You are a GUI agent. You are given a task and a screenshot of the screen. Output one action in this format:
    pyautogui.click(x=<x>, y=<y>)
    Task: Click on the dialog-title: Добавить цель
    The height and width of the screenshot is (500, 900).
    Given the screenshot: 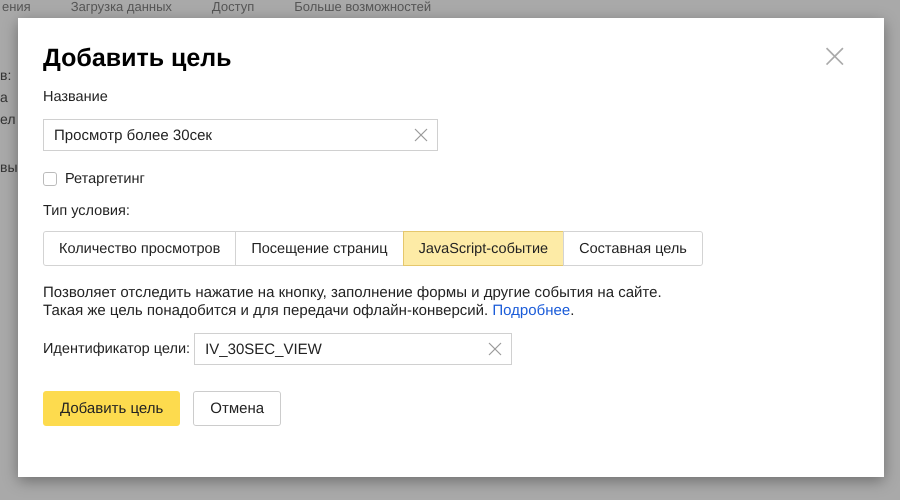 What is the action you would take?
    pyautogui.click(x=137, y=58)
    